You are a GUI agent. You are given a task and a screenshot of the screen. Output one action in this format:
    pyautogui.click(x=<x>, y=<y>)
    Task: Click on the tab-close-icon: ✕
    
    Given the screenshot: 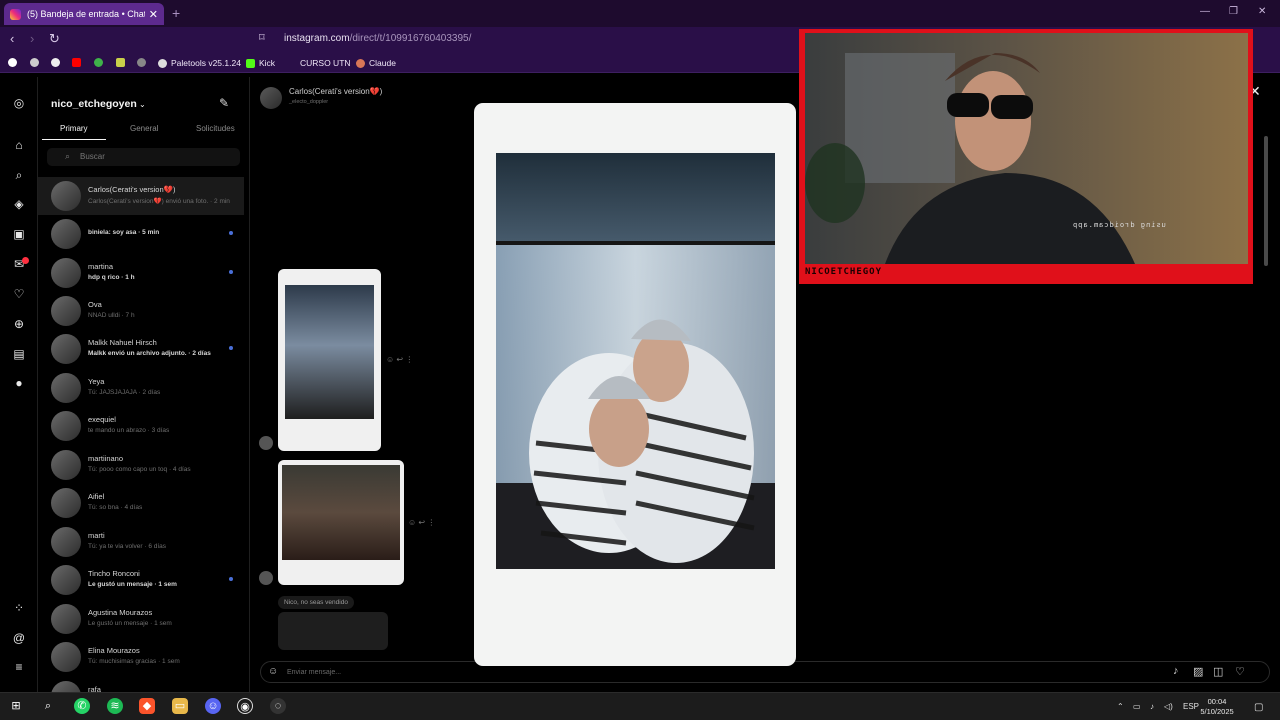 What is the action you would take?
    pyautogui.click(x=153, y=14)
    